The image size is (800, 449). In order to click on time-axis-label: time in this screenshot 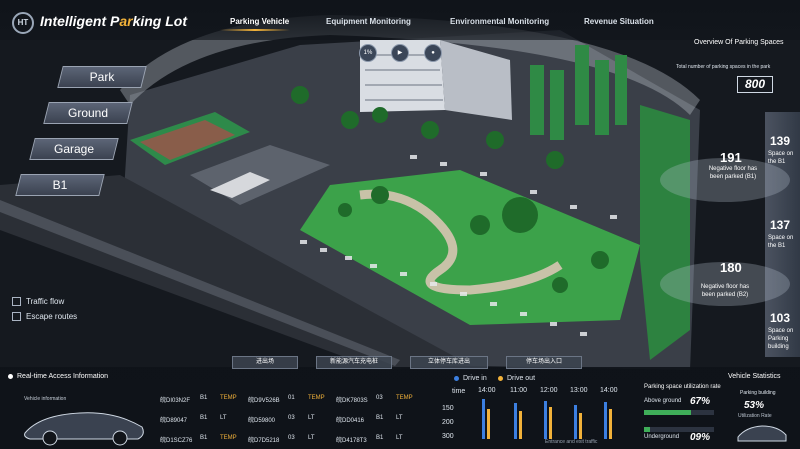, I will do `click(459, 391)`.